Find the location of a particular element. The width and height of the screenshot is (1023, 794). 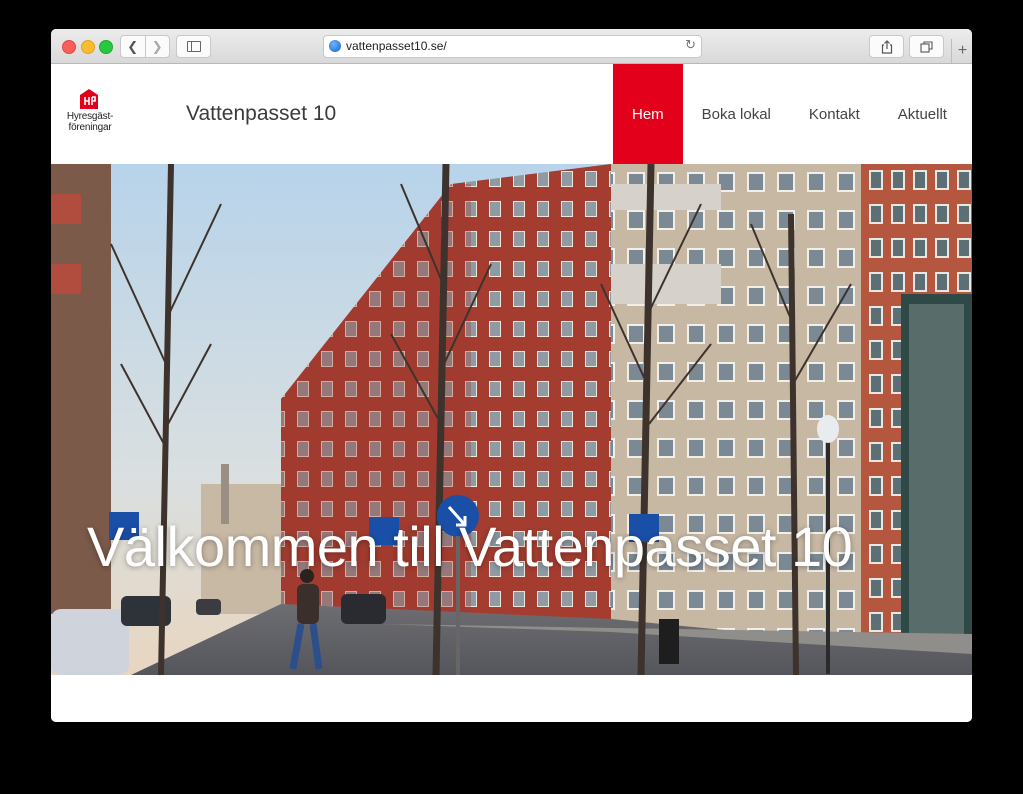

browser-toolbar: ❮ ❯ vattenpasset10.se/ ↻ + is located at coordinates (511, 46).